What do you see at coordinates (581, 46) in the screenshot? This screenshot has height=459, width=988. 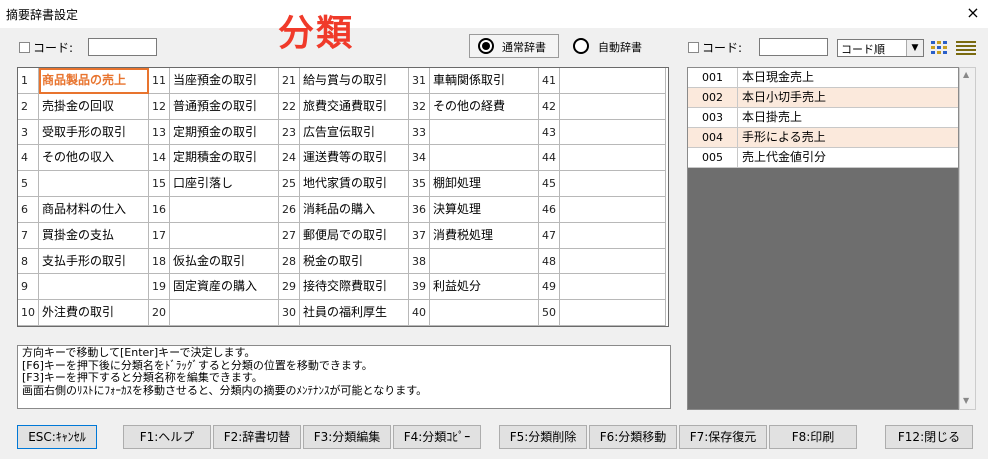 I see `radio-auto-dict` at bounding box center [581, 46].